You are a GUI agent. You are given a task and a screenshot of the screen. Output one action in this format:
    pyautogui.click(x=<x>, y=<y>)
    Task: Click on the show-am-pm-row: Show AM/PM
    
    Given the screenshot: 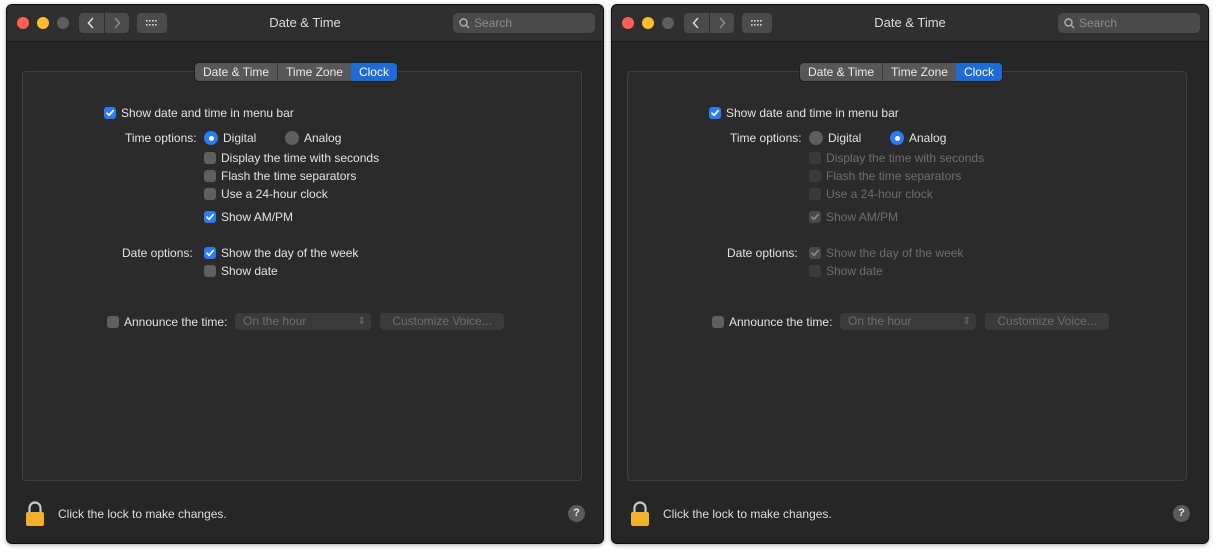 What is the action you would take?
    pyautogui.click(x=853, y=217)
    